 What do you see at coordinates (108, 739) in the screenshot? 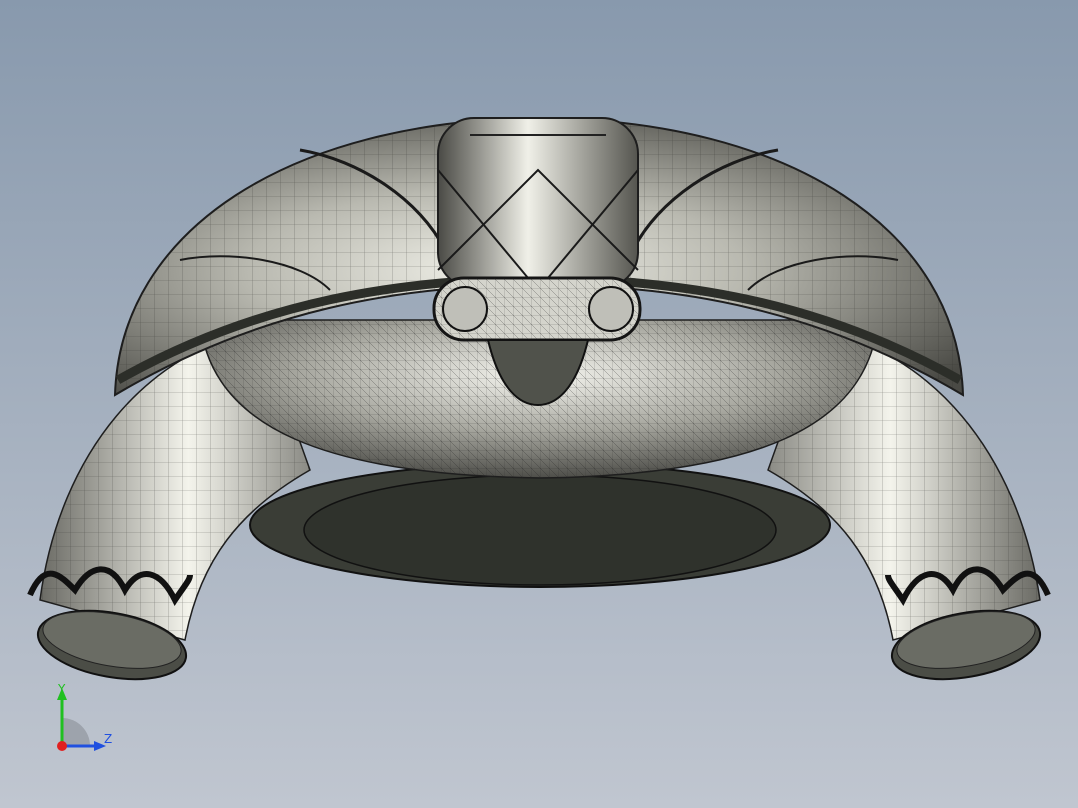
I see `z-axis-label: Z` at bounding box center [108, 739].